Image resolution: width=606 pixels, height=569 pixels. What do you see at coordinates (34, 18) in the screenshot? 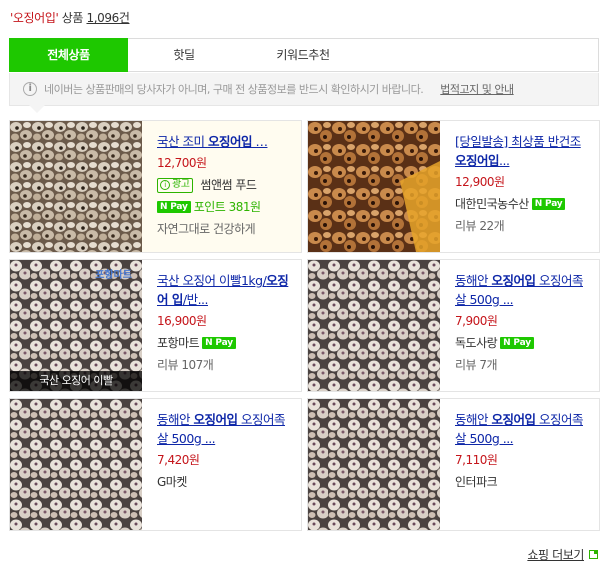
I see `search-query: '오징어입'` at bounding box center [34, 18].